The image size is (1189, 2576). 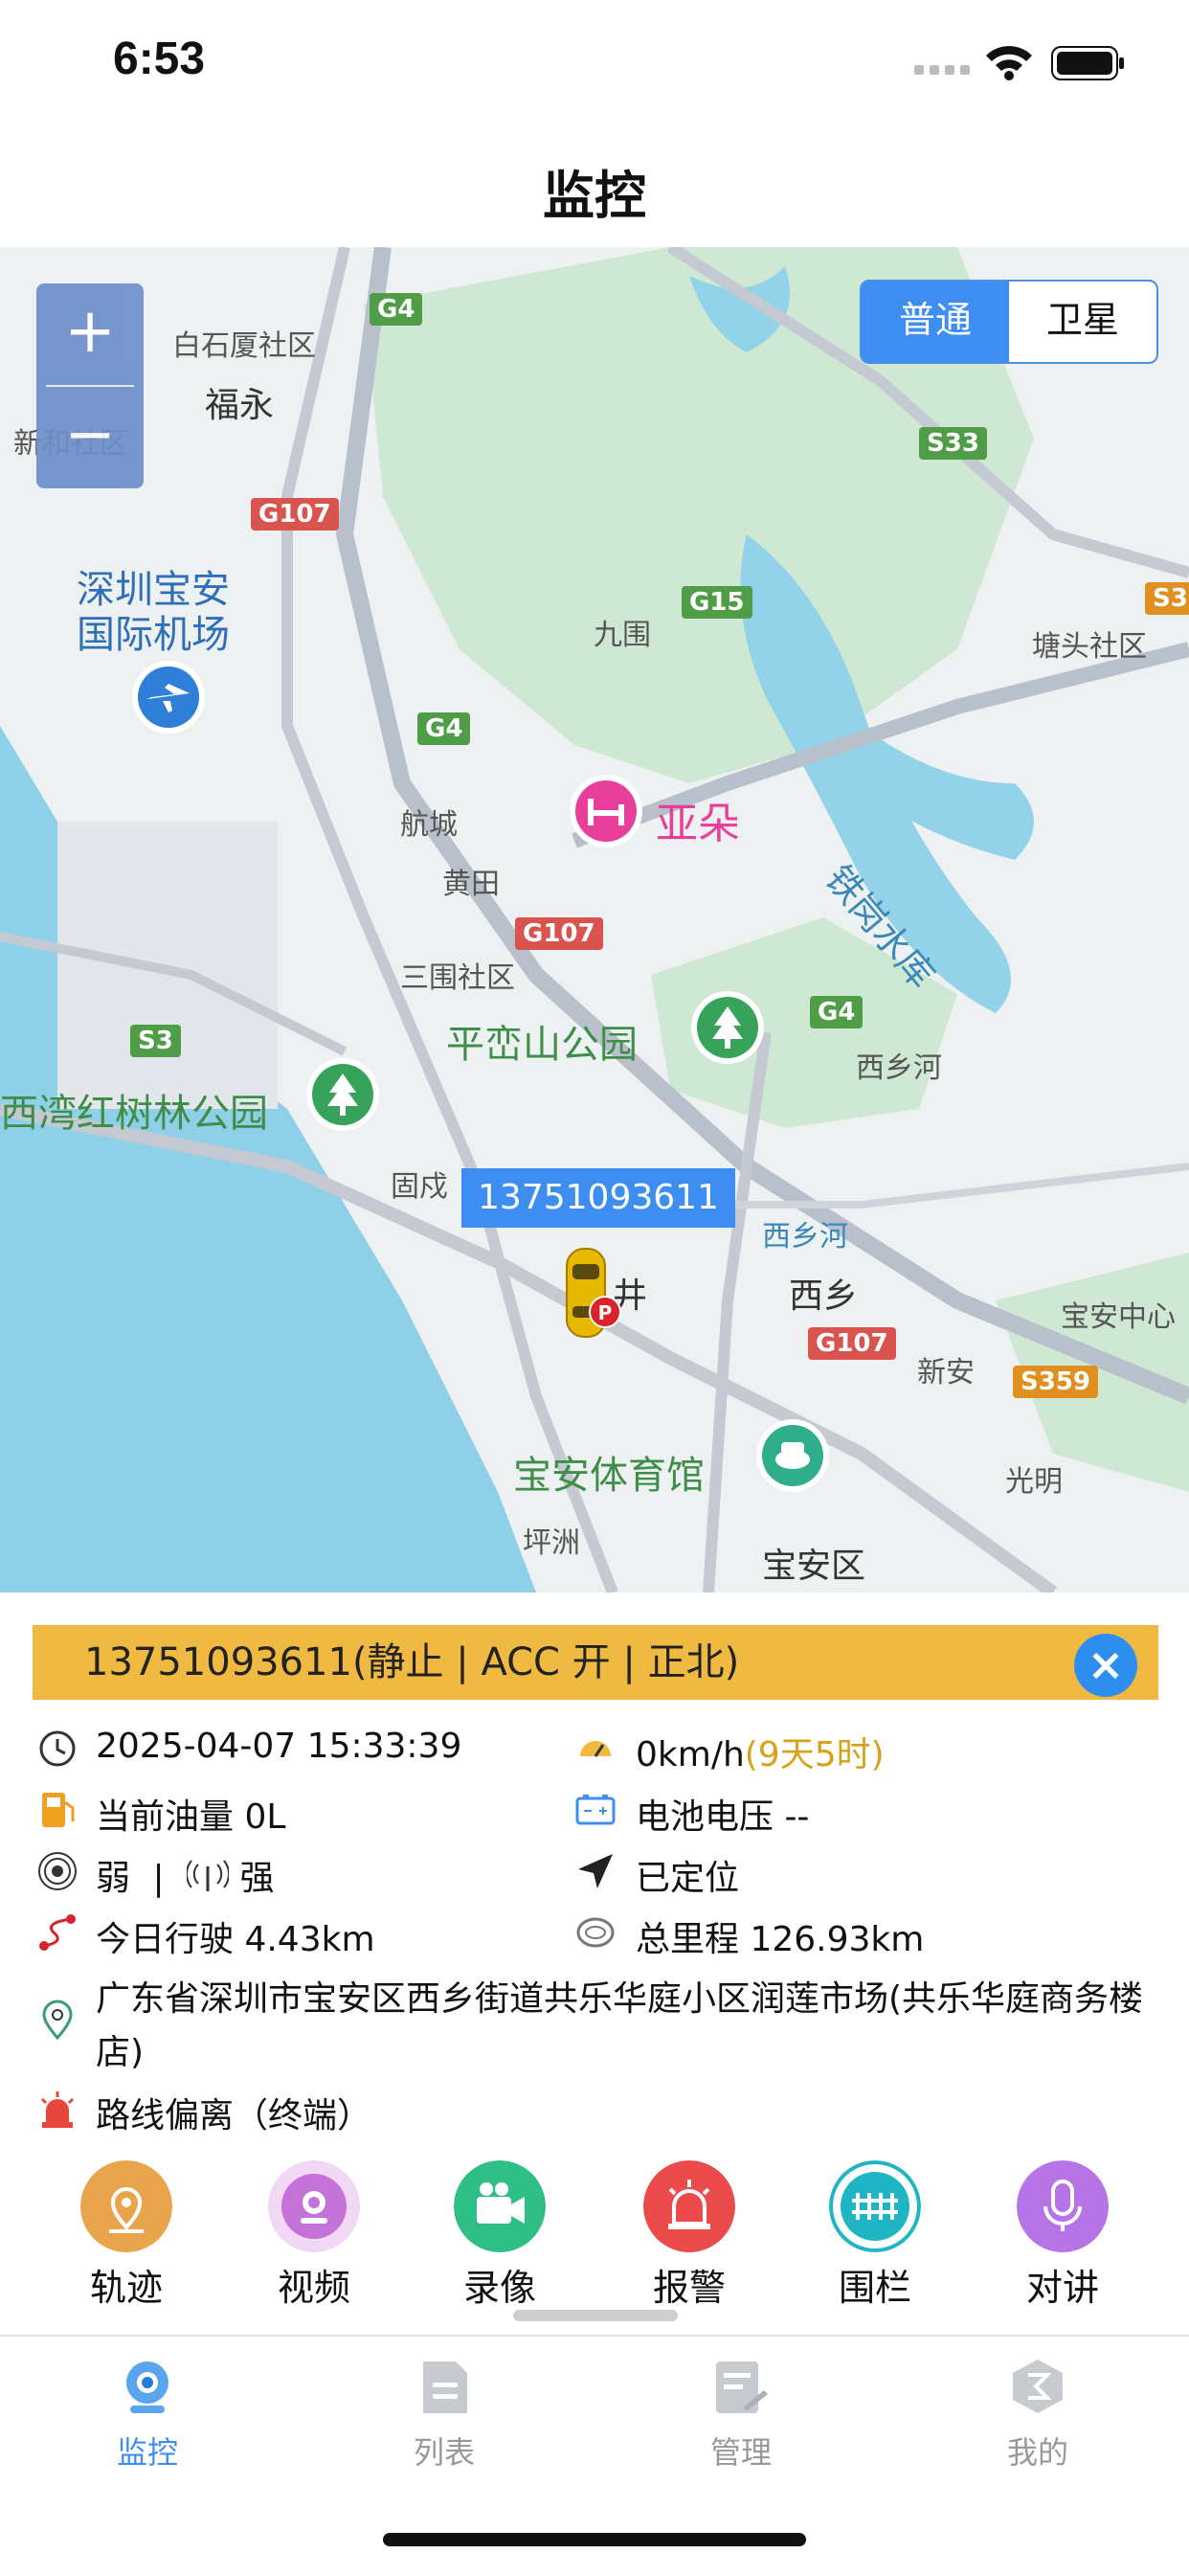 I want to click on speed-row: 0km/h(9天5时), so click(x=760, y=1751).